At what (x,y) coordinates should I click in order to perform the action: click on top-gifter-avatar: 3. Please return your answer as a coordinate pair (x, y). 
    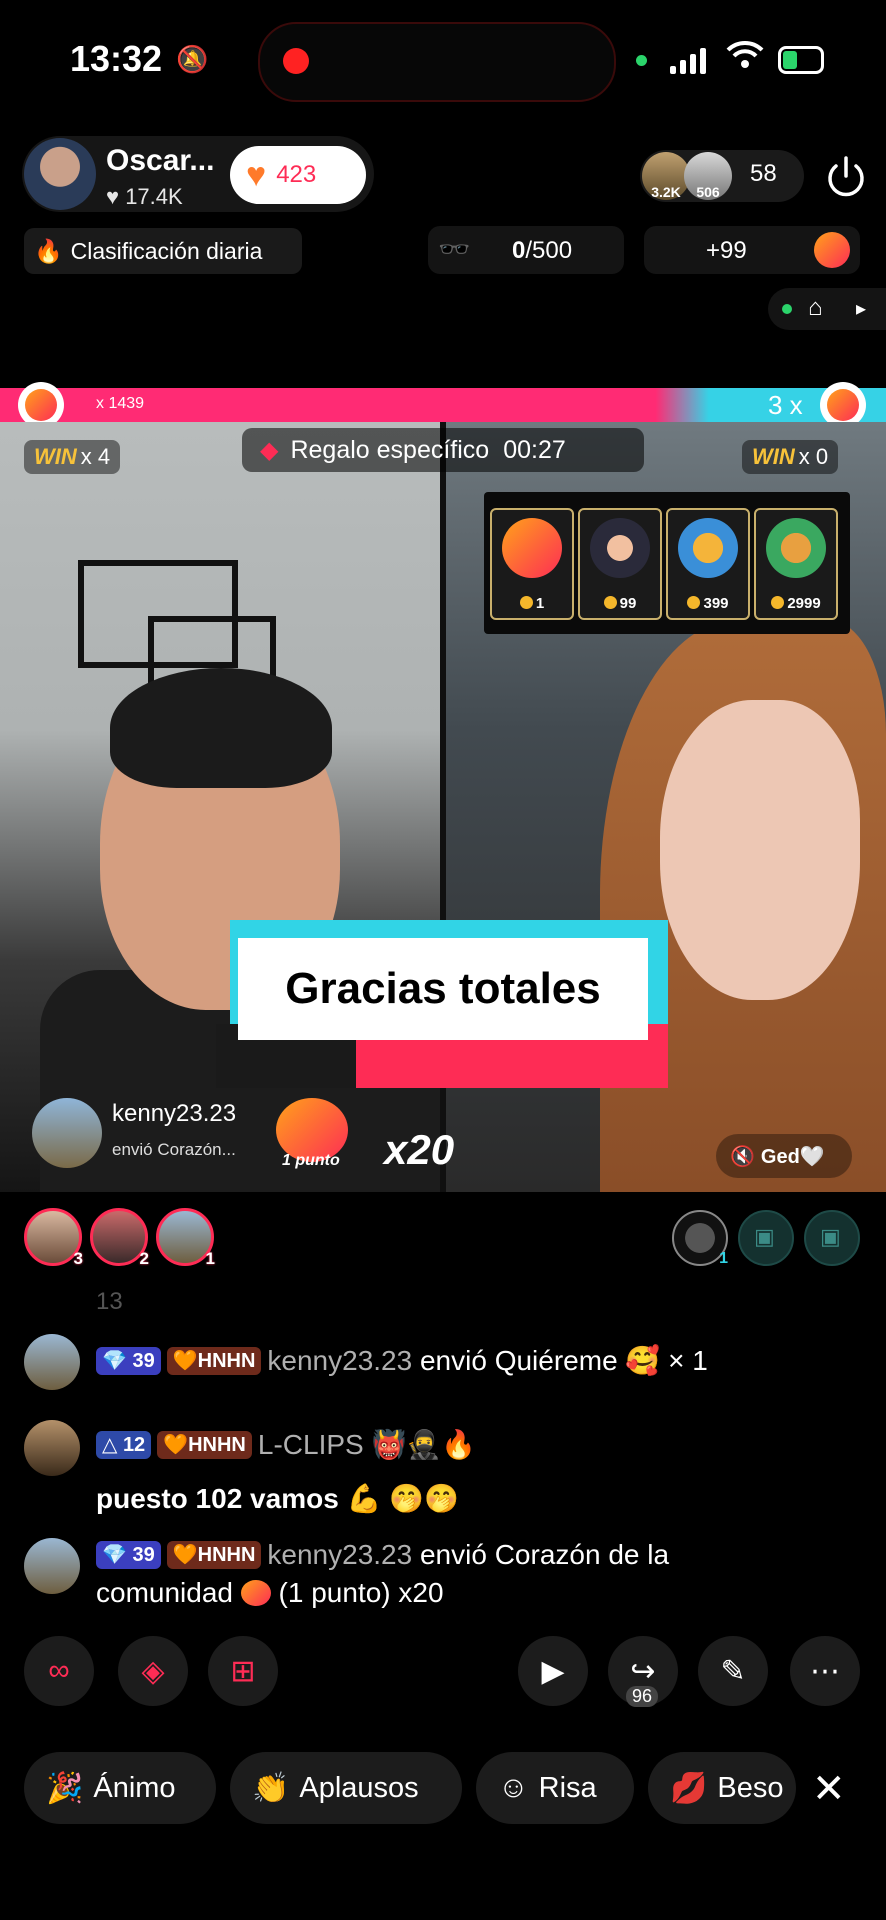
    Looking at the image, I should click on (53, 1238).